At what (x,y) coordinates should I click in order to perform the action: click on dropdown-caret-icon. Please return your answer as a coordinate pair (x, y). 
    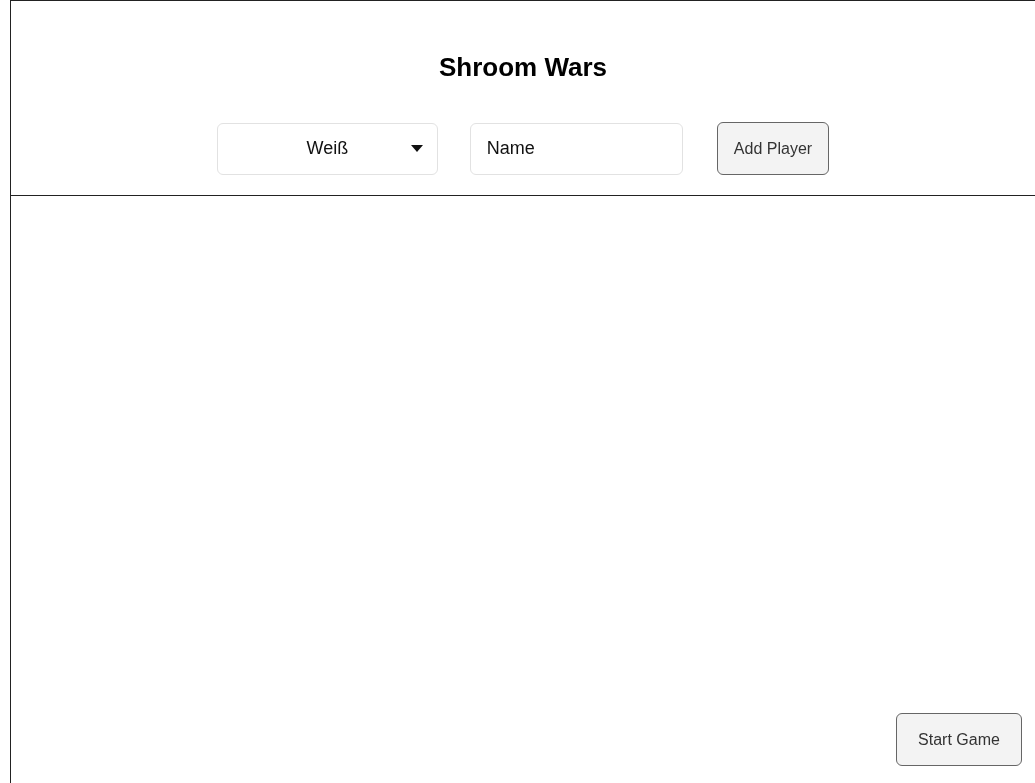
    Looking at the image, I should click on (416, 148).